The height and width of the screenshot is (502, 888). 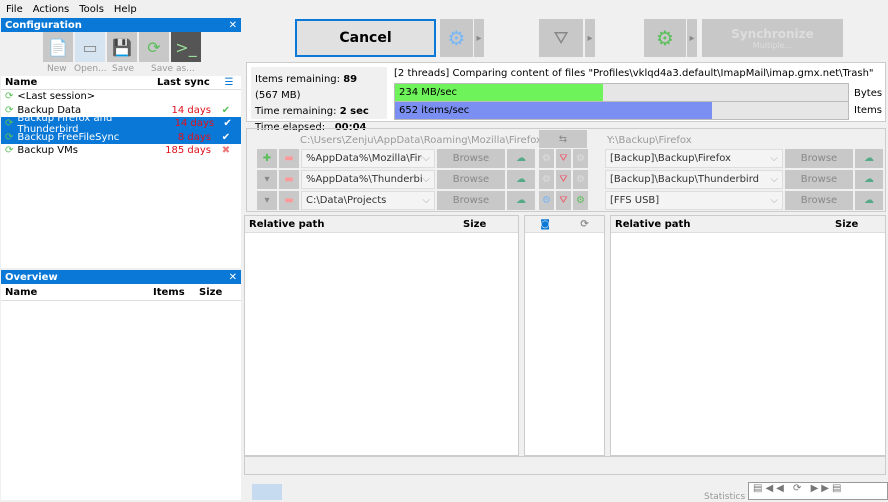 What do you see at coordinates (428, 92) in the screenshot?
I see `bytes-rate: 234 MB/sec` at bounding box center [428, 92].